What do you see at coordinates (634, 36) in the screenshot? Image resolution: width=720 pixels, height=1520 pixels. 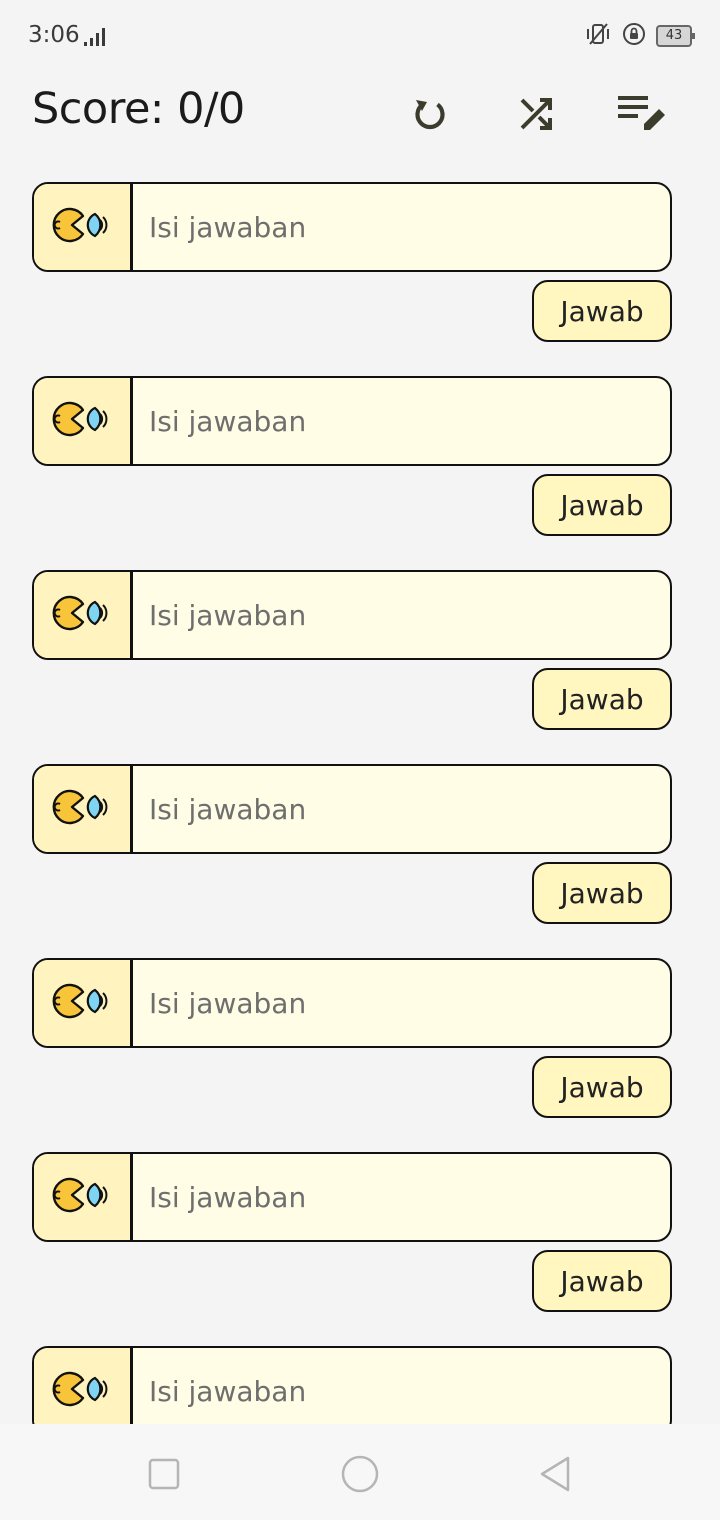 I see `rotation-lock-icon` at bounding box center [634, 36].